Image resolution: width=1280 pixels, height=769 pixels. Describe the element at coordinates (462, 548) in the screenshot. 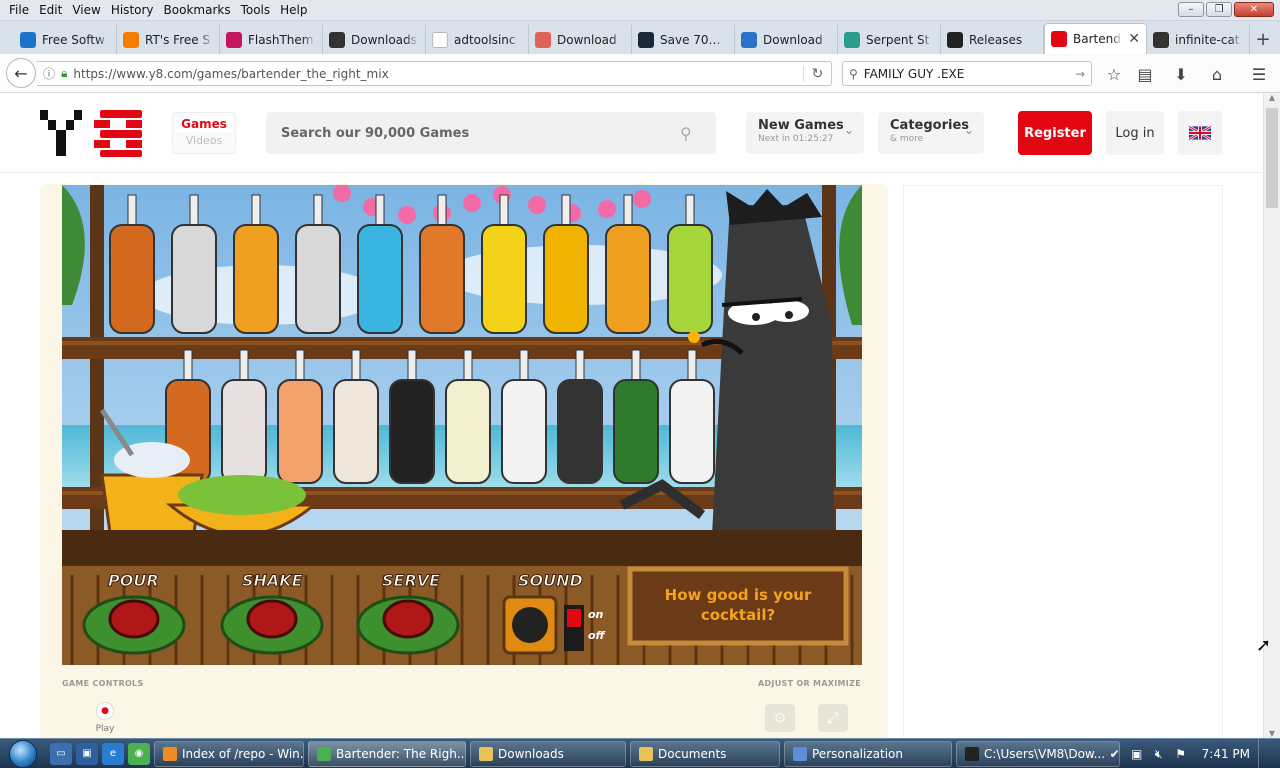

I see `bar-counter` at that location.